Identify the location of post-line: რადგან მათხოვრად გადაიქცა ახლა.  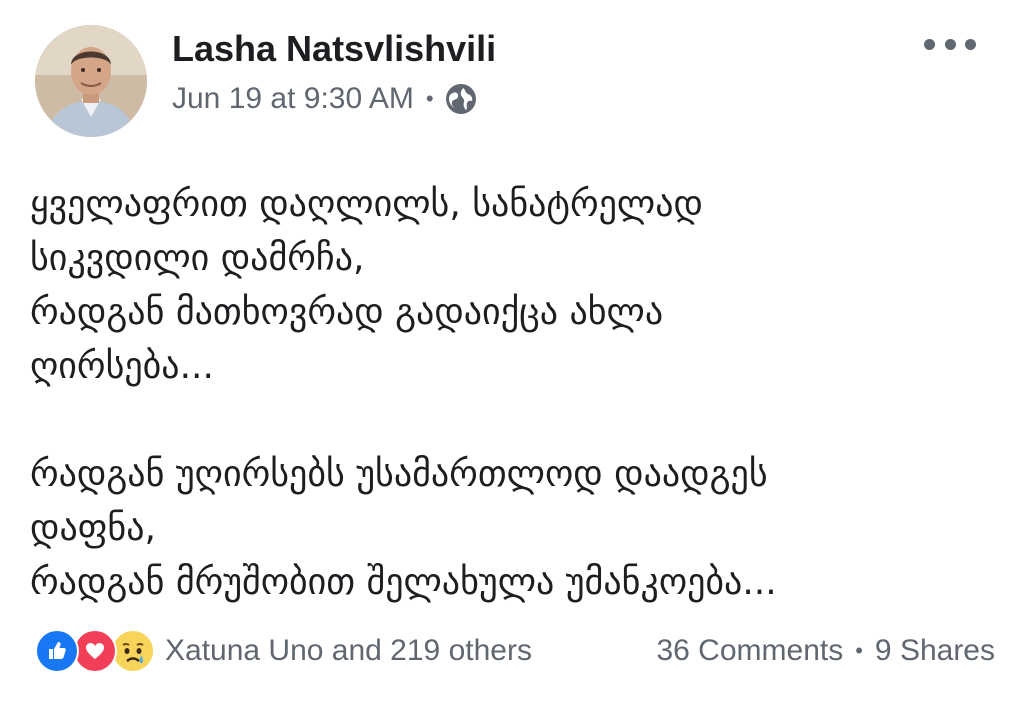
(347, 312).